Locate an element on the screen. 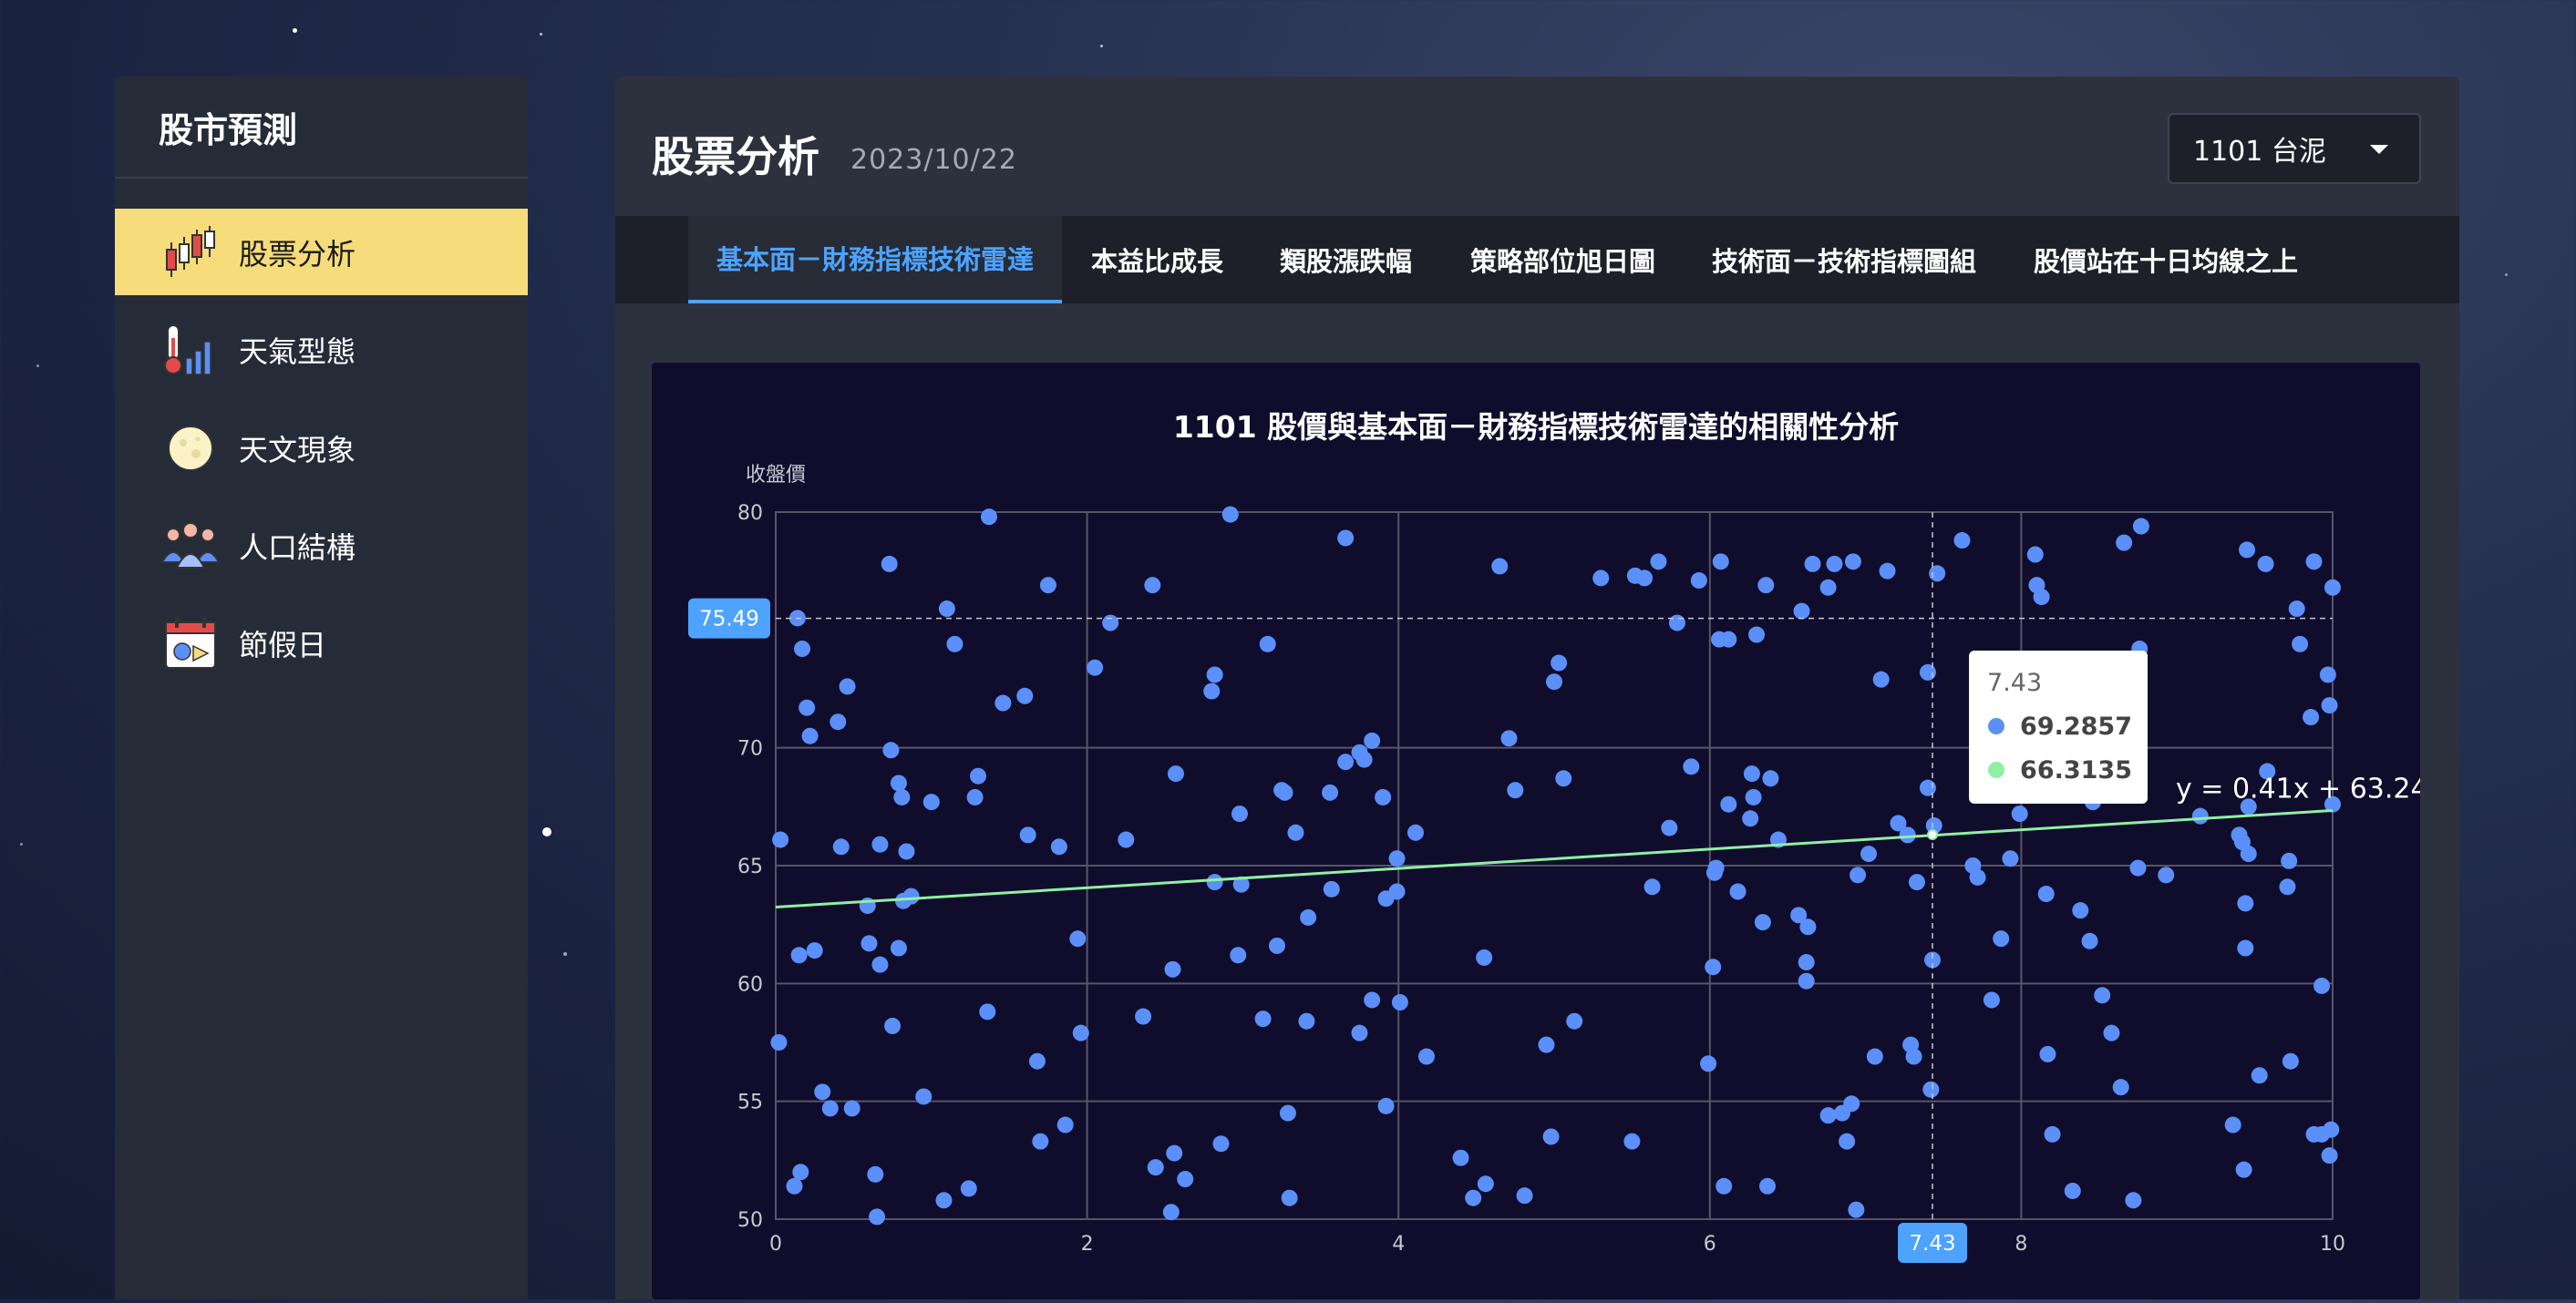  calendar-icon is located at coordinates (190, 643).